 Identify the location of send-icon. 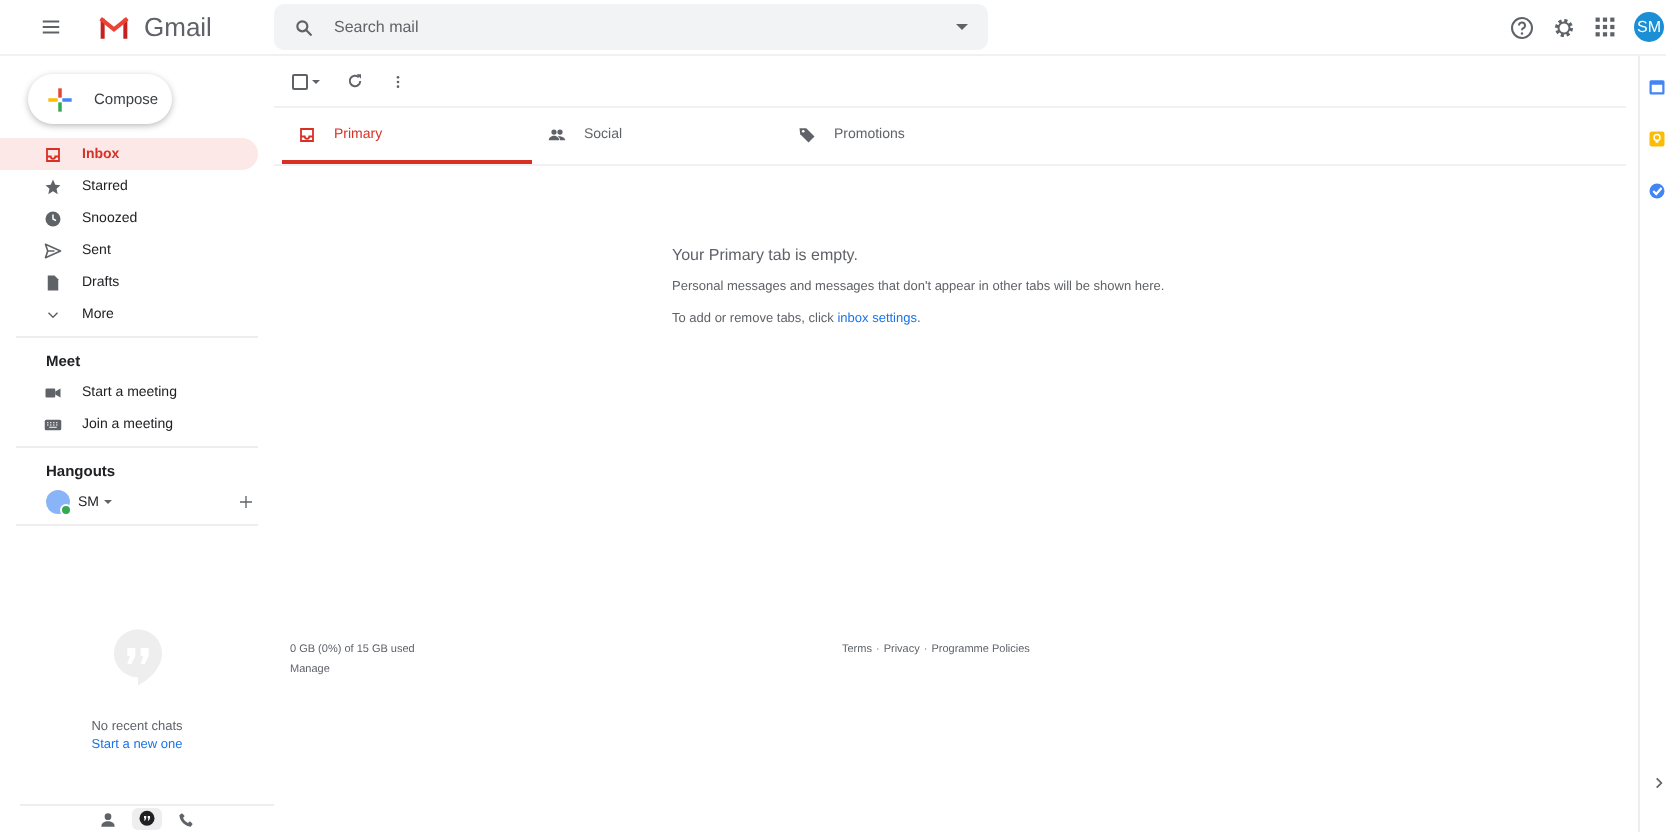
(53, 250).